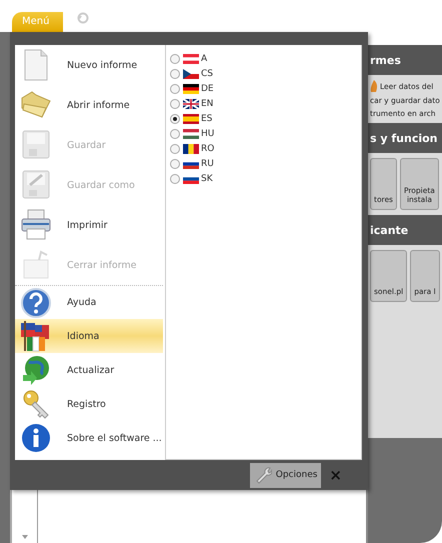  Describe the element at coordinates (204, 59) in the screenshot. I see `language-code: A` at that location.